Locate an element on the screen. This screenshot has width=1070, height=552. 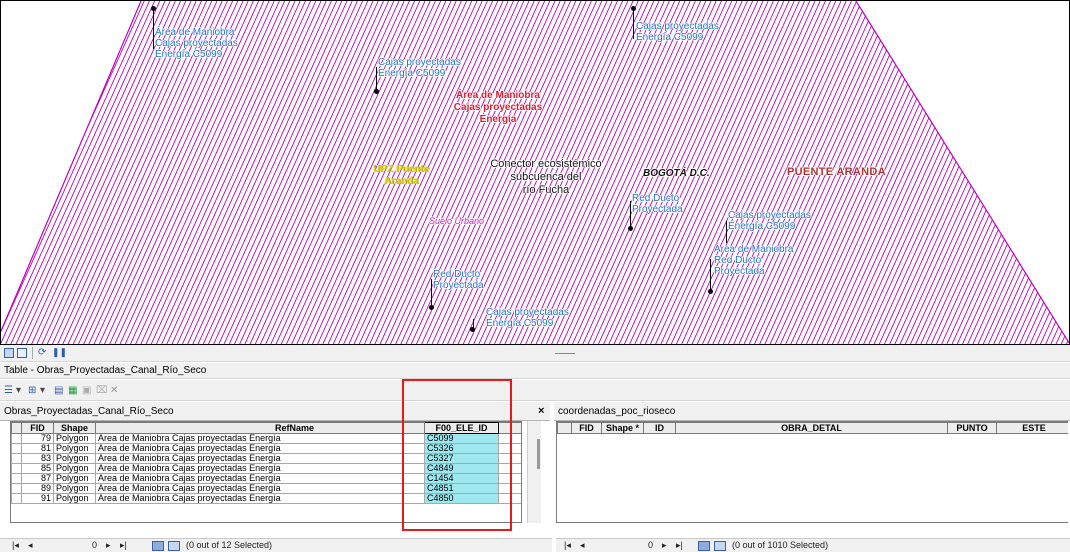
tab-coordenadas-poc-rioseco: coordenadas_poc_rioseco is located at coordinates (812, 411).